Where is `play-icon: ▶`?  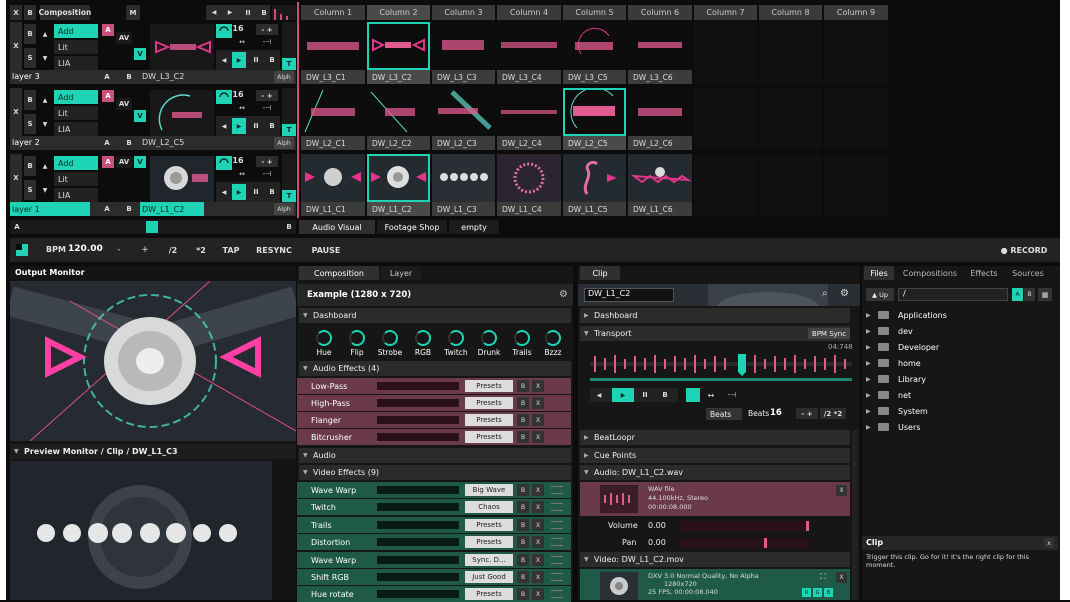 play-icon: ▶ is located at coordinates (623, 395).